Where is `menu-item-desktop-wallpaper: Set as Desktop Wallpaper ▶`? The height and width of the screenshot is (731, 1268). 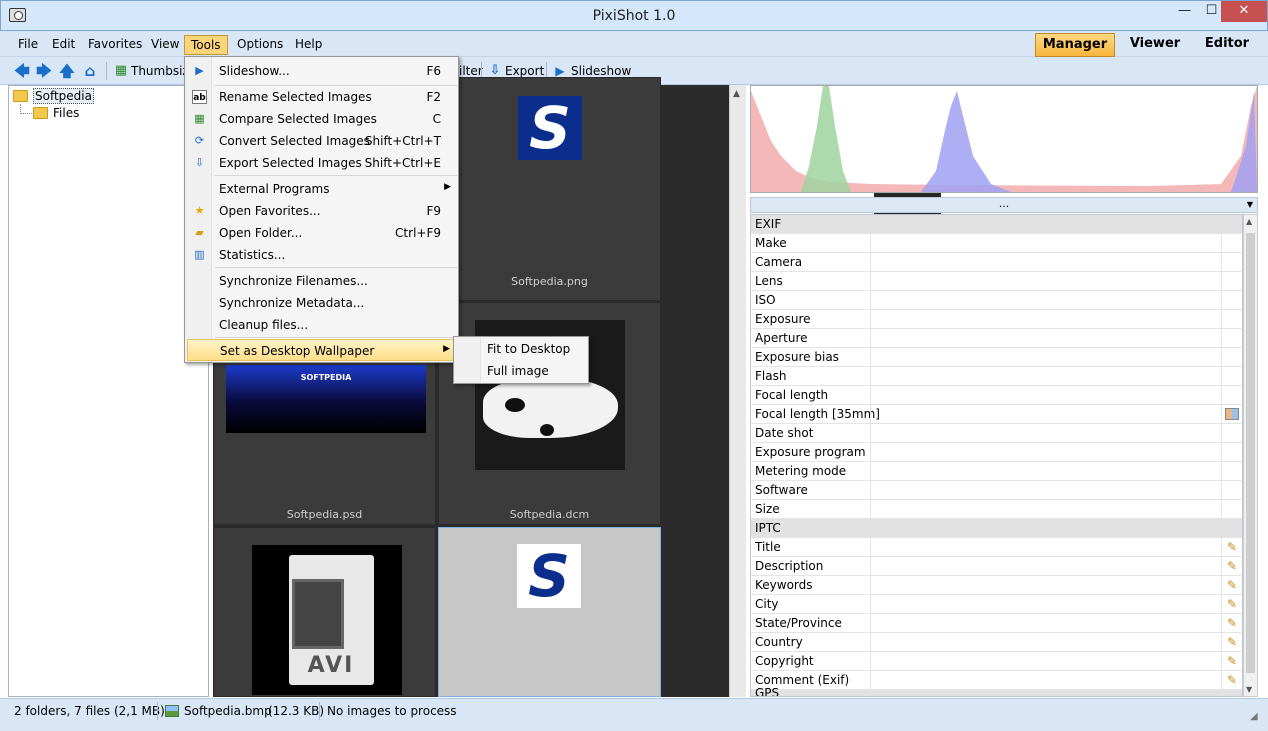 menu-item-desktop-wallpaper: Set as Desktop Wallpaper ▶ is located at coordinates (322, 350).